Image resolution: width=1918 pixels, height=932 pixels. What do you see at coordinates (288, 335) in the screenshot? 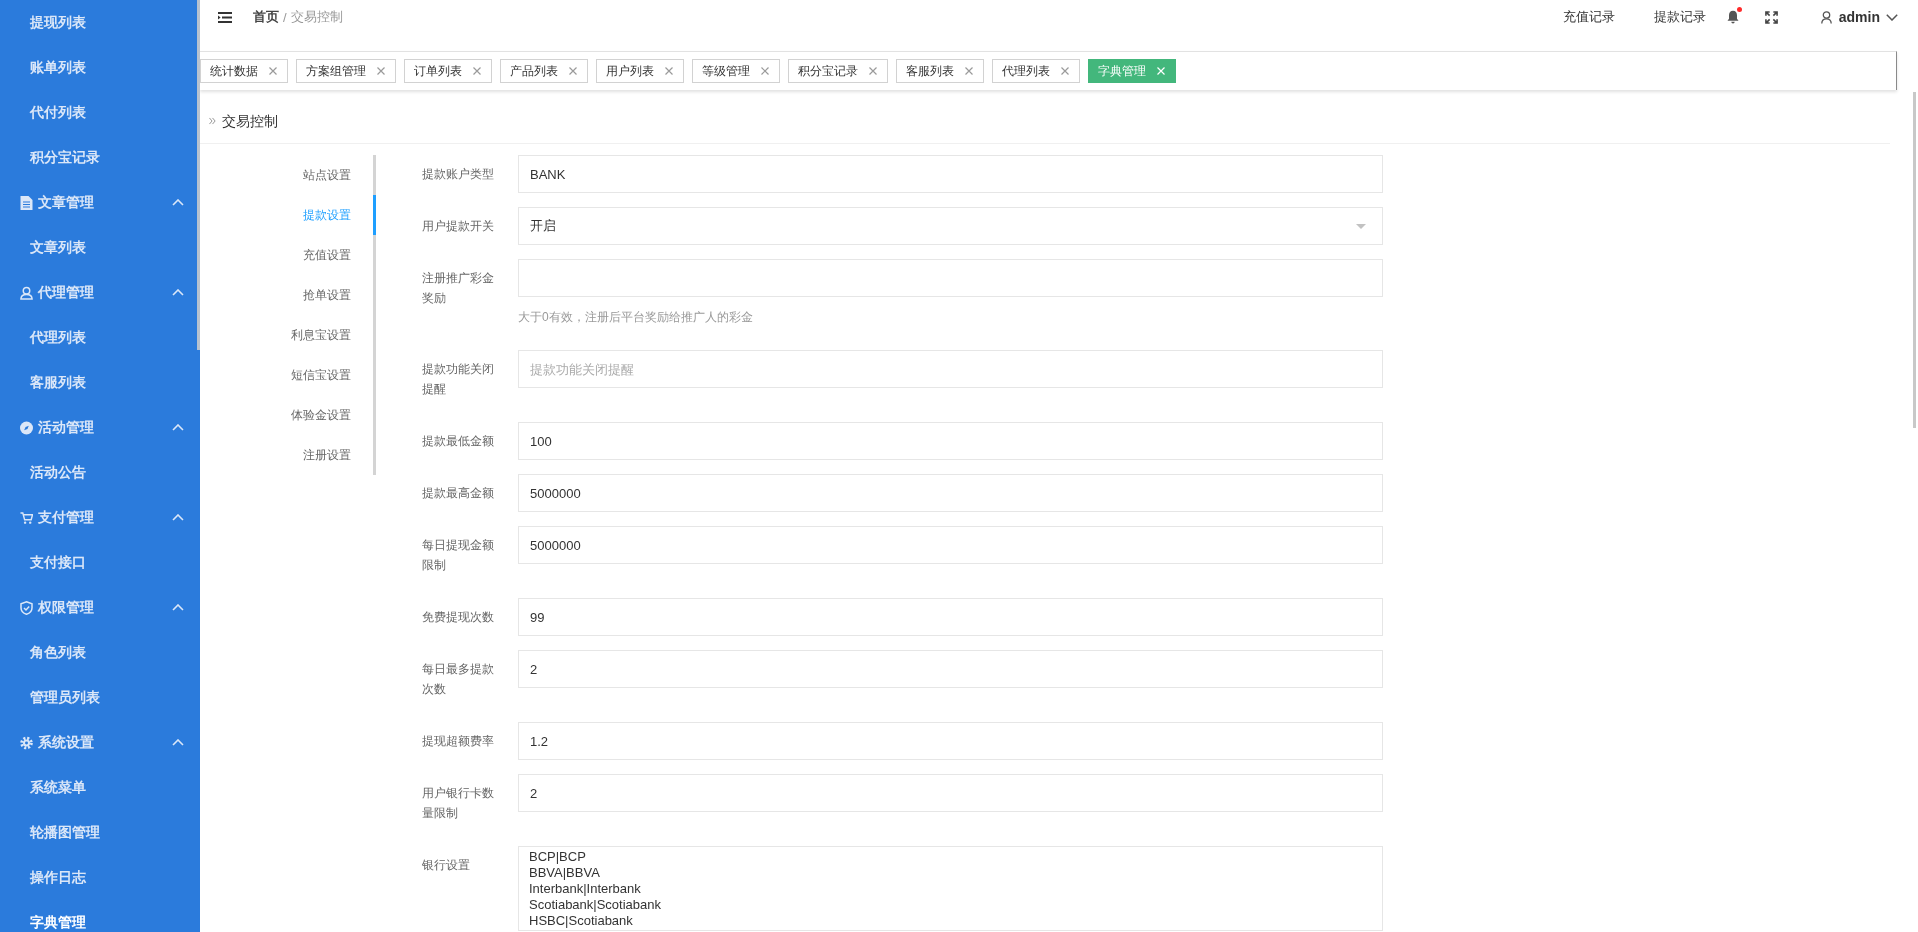
I see `settings-menu-item: 利息宝设置` at bounding box center [288, 335].